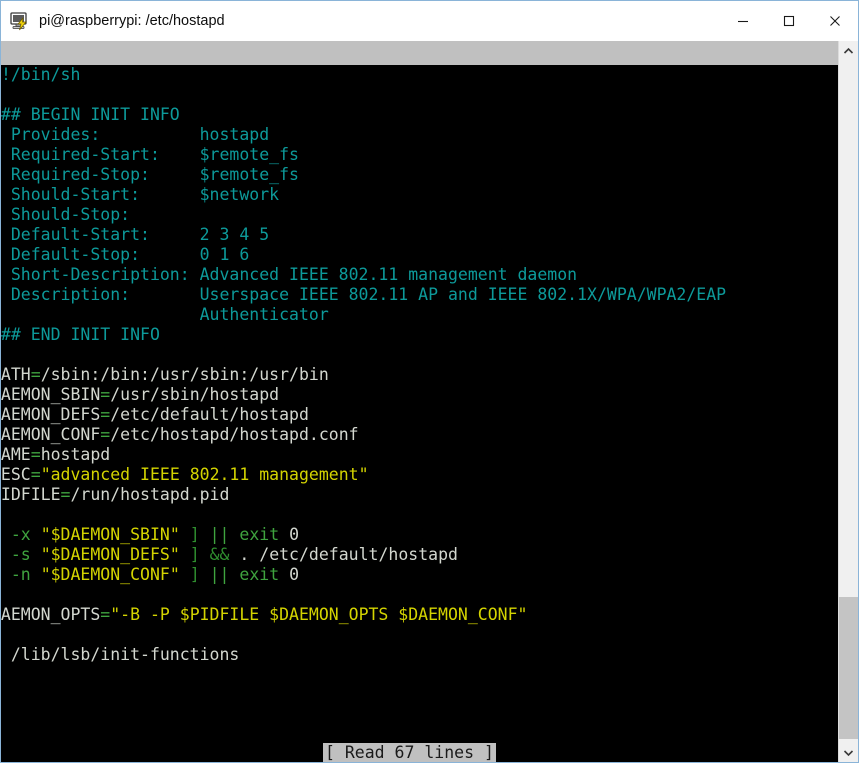  What do you see at coordinates (419, 415) in the screenshot?
I see `code-line: DAEMON_DEFS=/etc/default/hostapd` at bounding box center [419, 415].